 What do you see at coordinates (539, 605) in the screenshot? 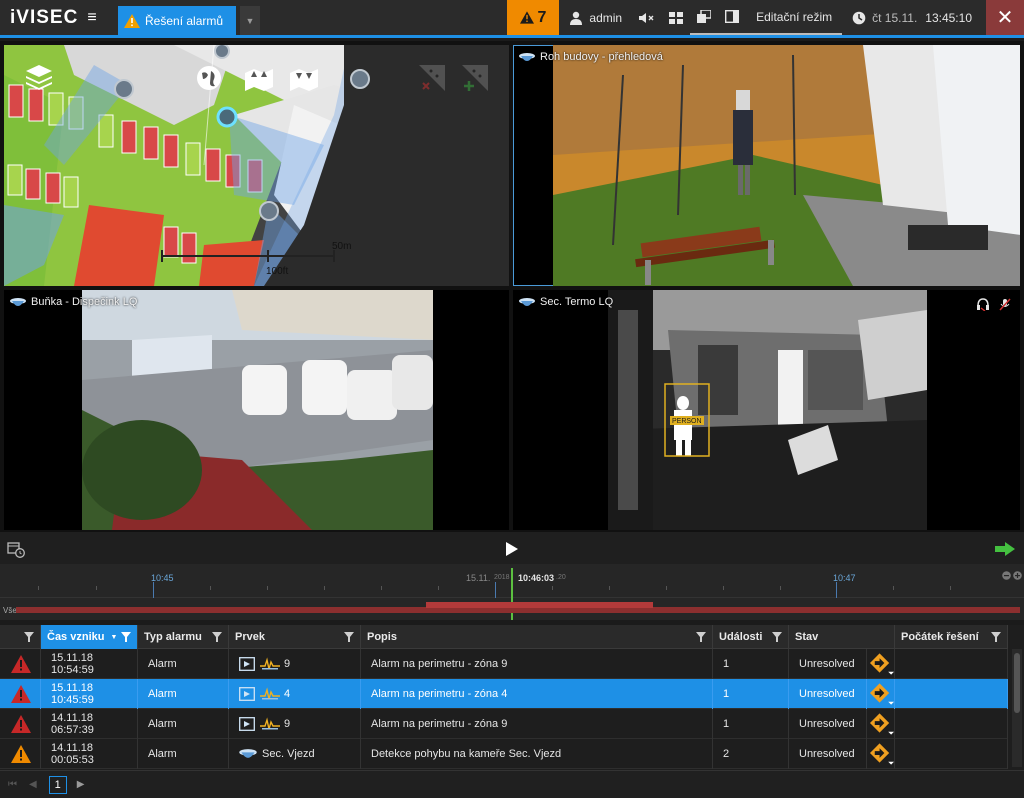
I see `event-range` at bounding box center [539, 605].